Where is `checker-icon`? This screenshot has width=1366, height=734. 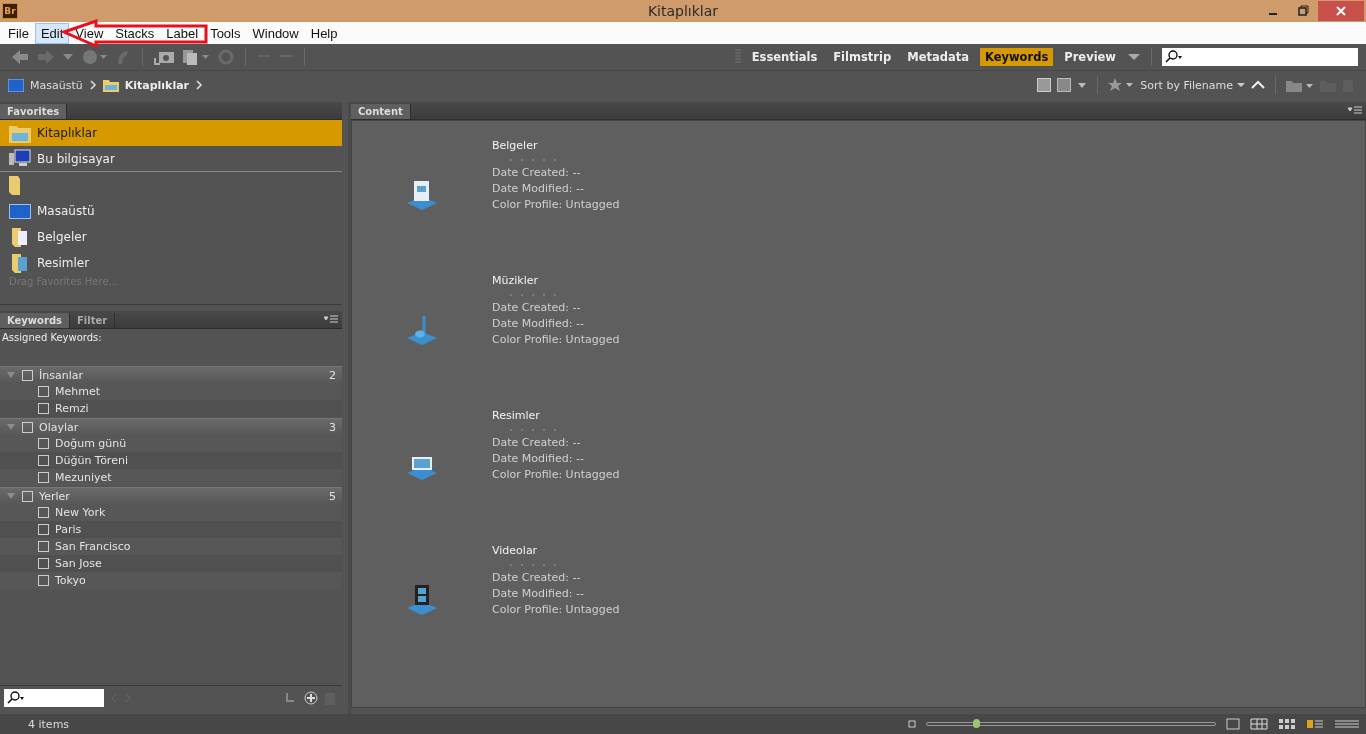
checker-icon is located at coordinates (1044, 85).